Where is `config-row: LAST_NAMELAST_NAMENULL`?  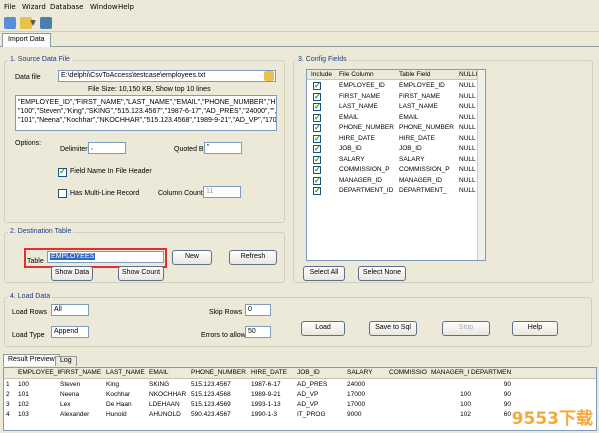
config-row: LAST_NAMELAST_NAMENULL is located at coordinates (396, 107).